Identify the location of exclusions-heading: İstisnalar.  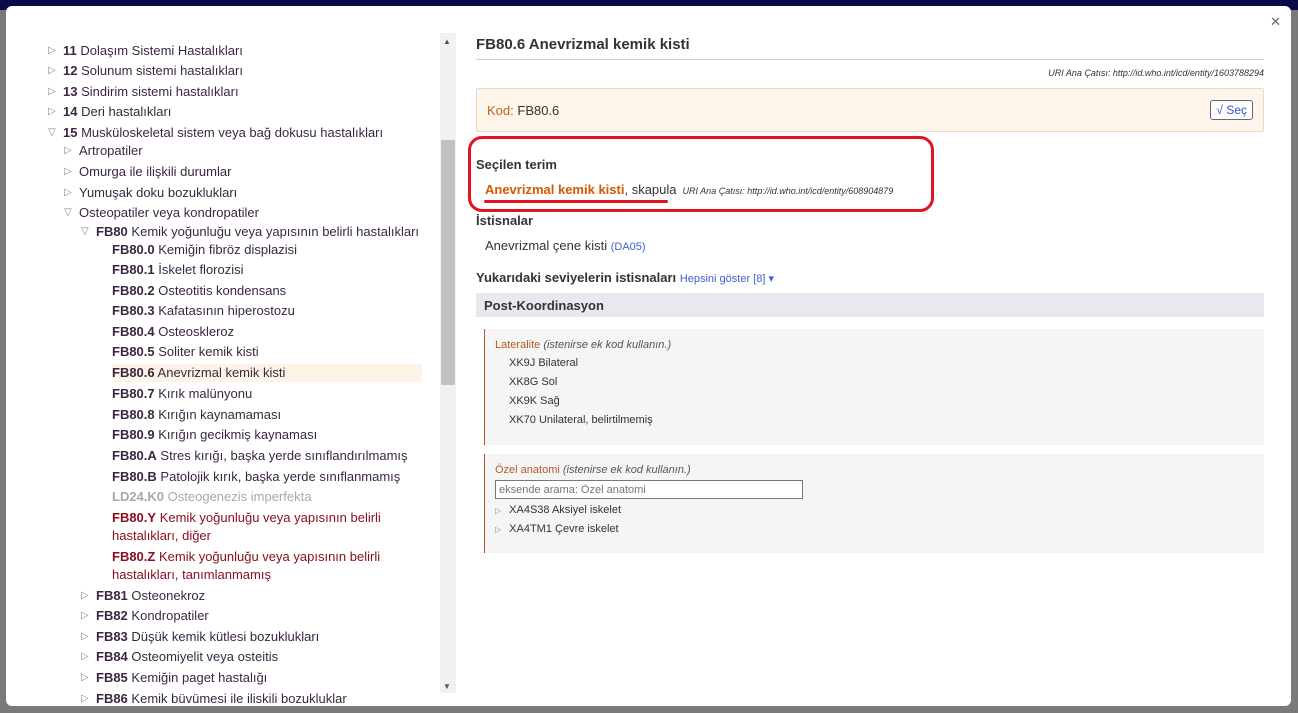
(505, 220).